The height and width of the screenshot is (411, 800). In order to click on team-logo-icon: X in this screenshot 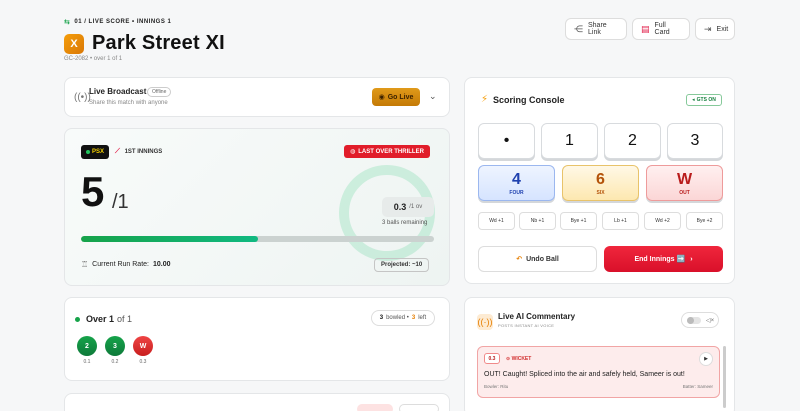, I will do `click(74, 43)`.